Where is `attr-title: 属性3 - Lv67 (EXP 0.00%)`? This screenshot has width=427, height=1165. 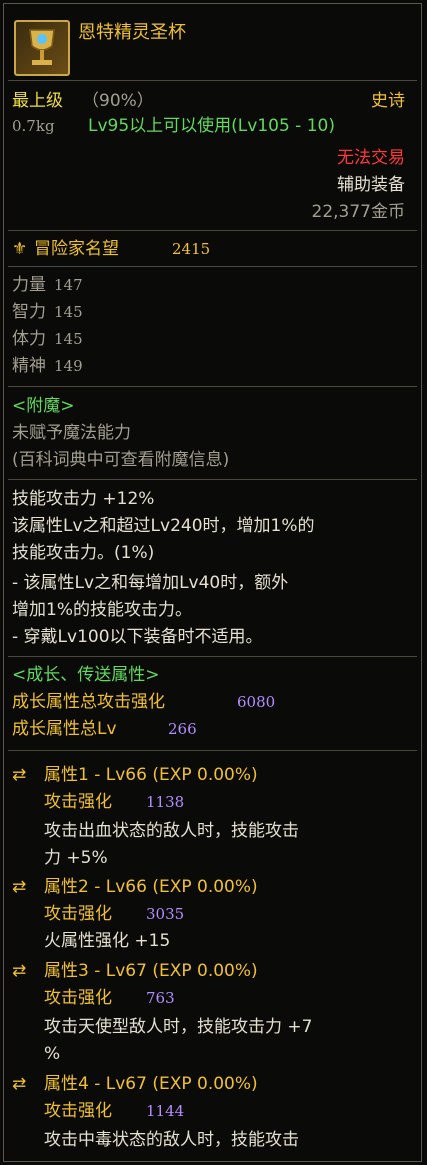
attr-title: 属性3 - Lv67 (EXP 0.00%) is located at coordinates (151, 971).